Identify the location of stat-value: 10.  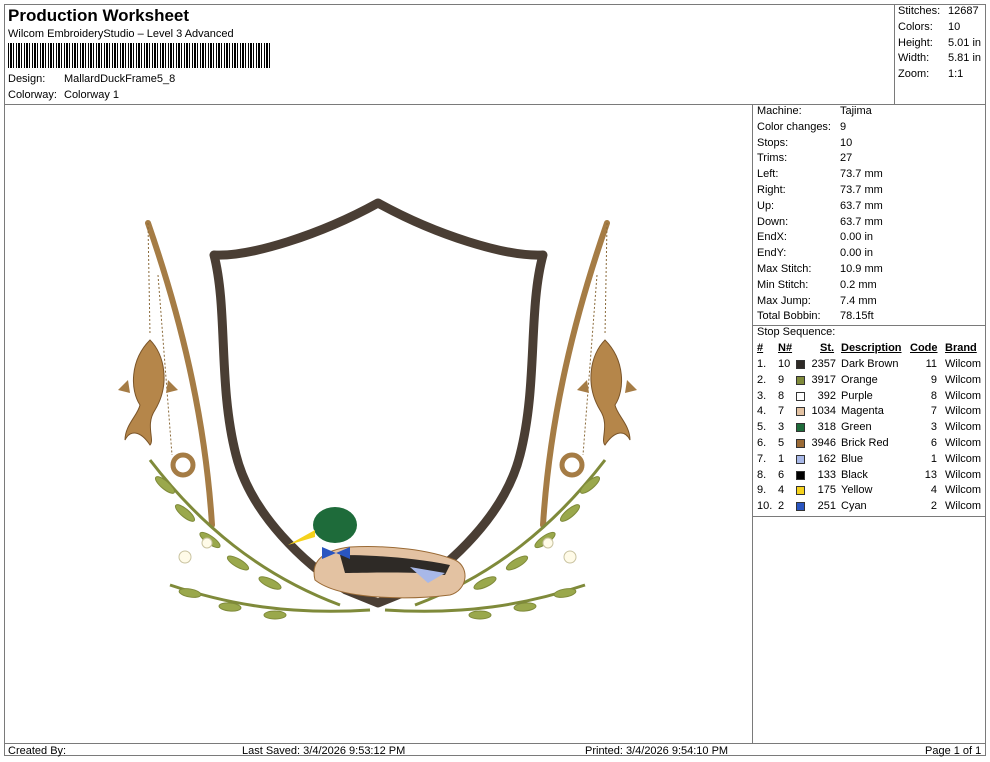
(954, 27).